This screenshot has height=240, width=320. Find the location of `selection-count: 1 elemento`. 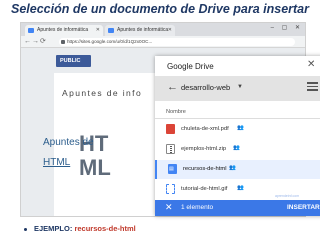

selection-count: 1 elemento is located at coordinates (197, 207).